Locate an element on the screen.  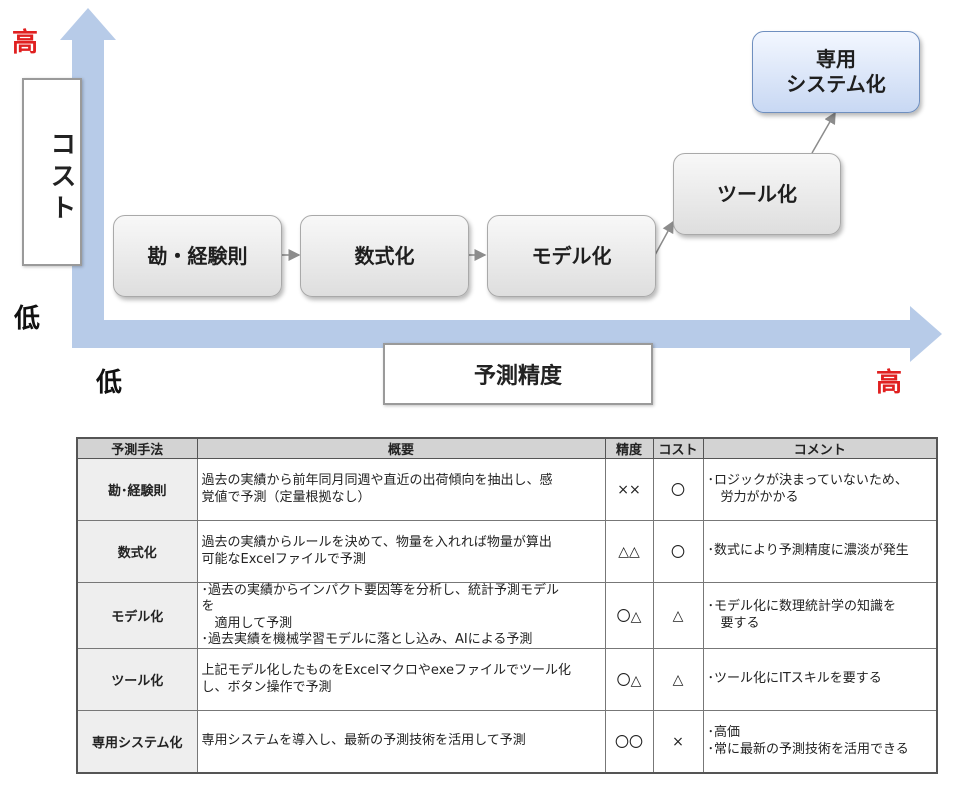
y-axis-high-label: 高 is located at coordinates (25, 43).